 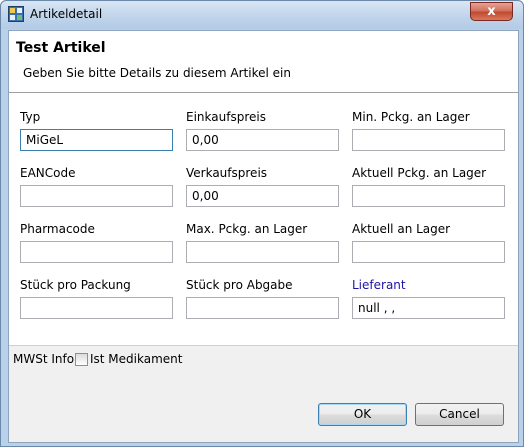 What do you see at coordinates (459, 414) in the screenshot?
I see `cancel-button: Cancel` at bounding box center [459, 414].